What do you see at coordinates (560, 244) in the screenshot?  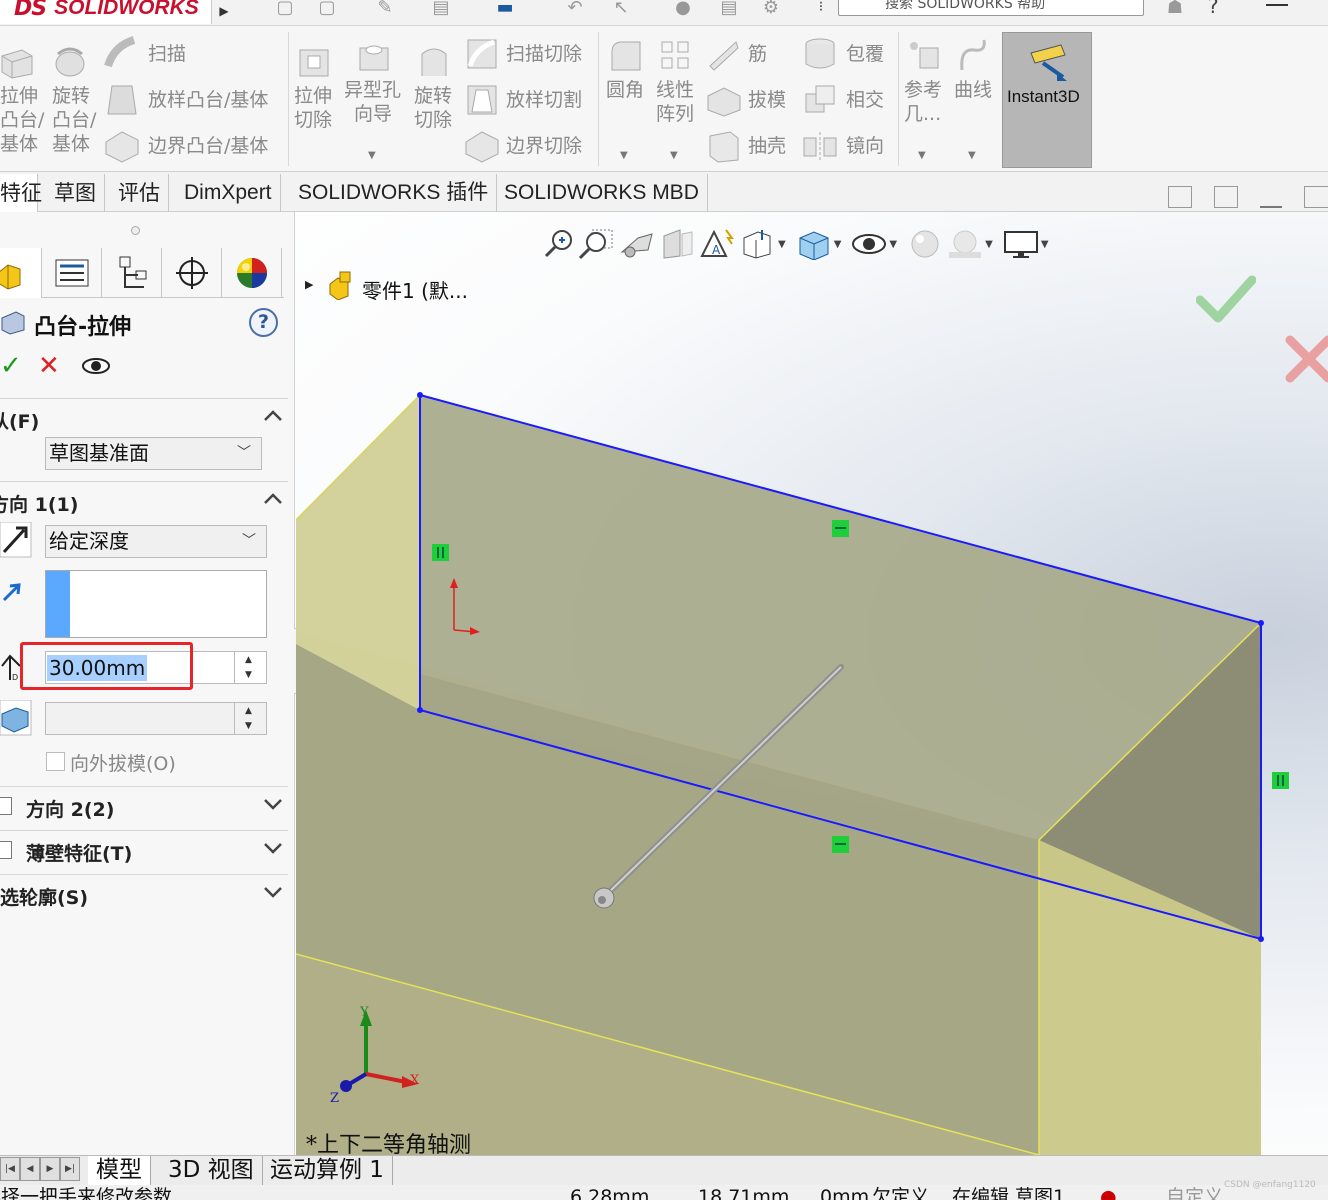 I see `zoom-to-fit-icon` at bounding box center [560, 244].